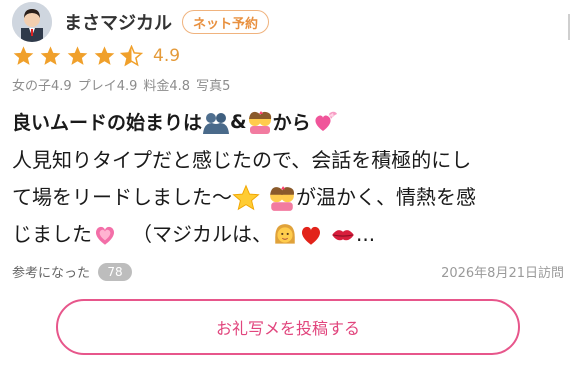  What do you see at coordinates (386, 197) in the screenshot?
I see `review-text-2b: が温かく、情熱を感` at bounding box center [386, 197].